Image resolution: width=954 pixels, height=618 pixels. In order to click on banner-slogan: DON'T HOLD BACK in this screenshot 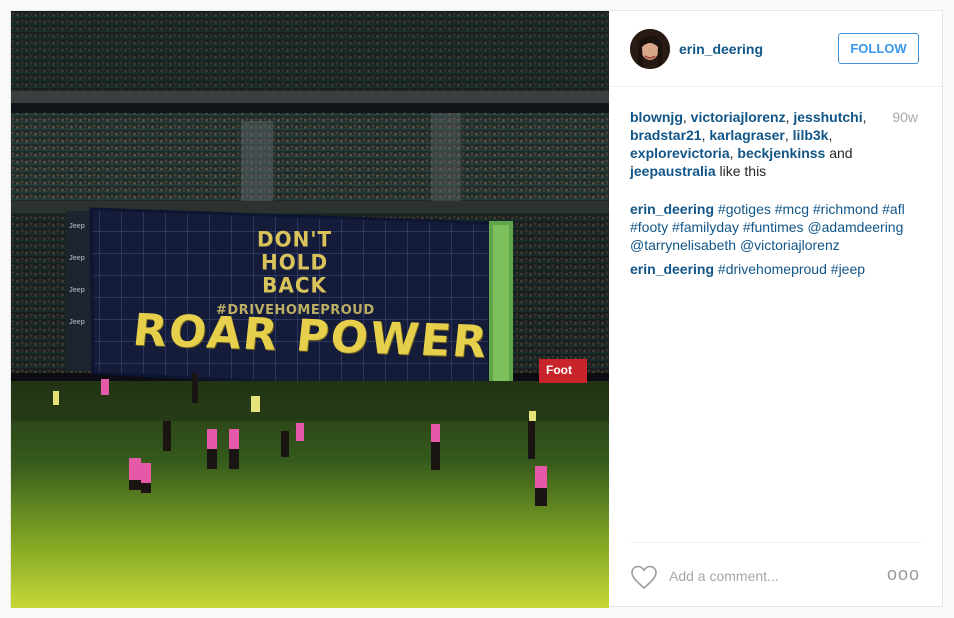, I will do `click(294, 261)`.